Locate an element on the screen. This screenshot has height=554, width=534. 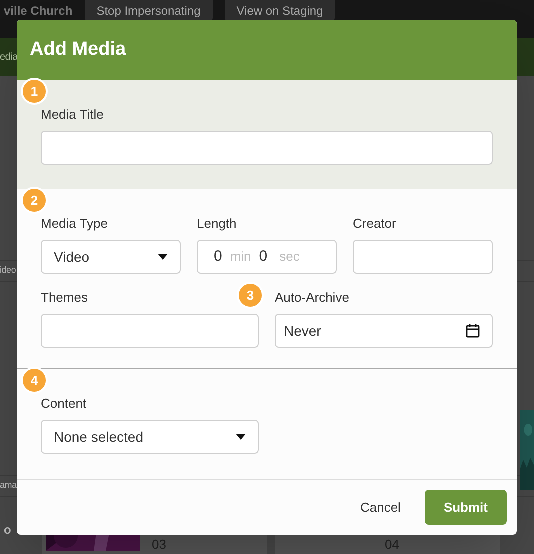
header-button: Stop Impersonating is located at coordinates (148, 11).